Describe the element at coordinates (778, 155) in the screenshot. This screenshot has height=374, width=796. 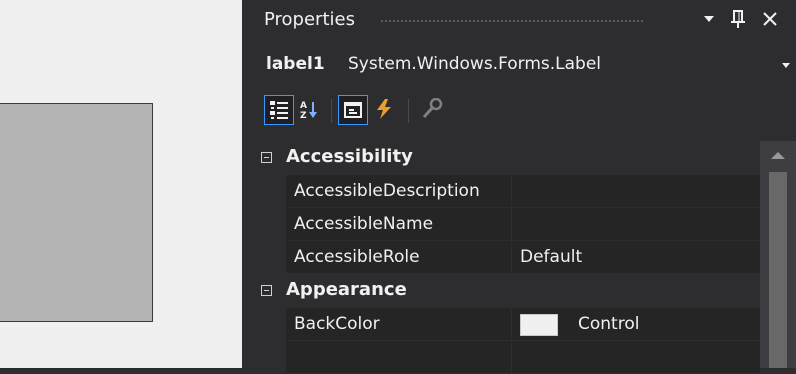
I see `scroll-up-icon` at that location.